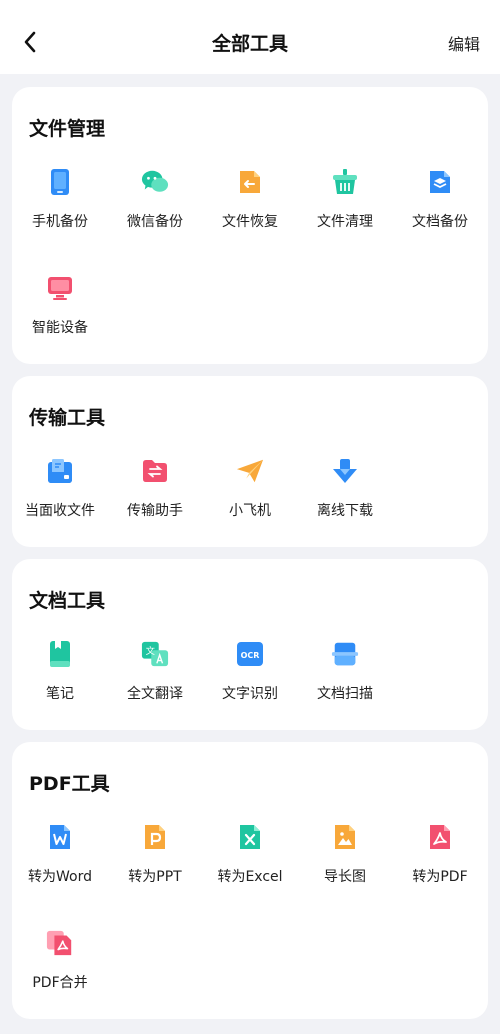  Describe the element at coordinates (155, 222) in the screenshot. I see `tool-label: 微信备份` at that location.